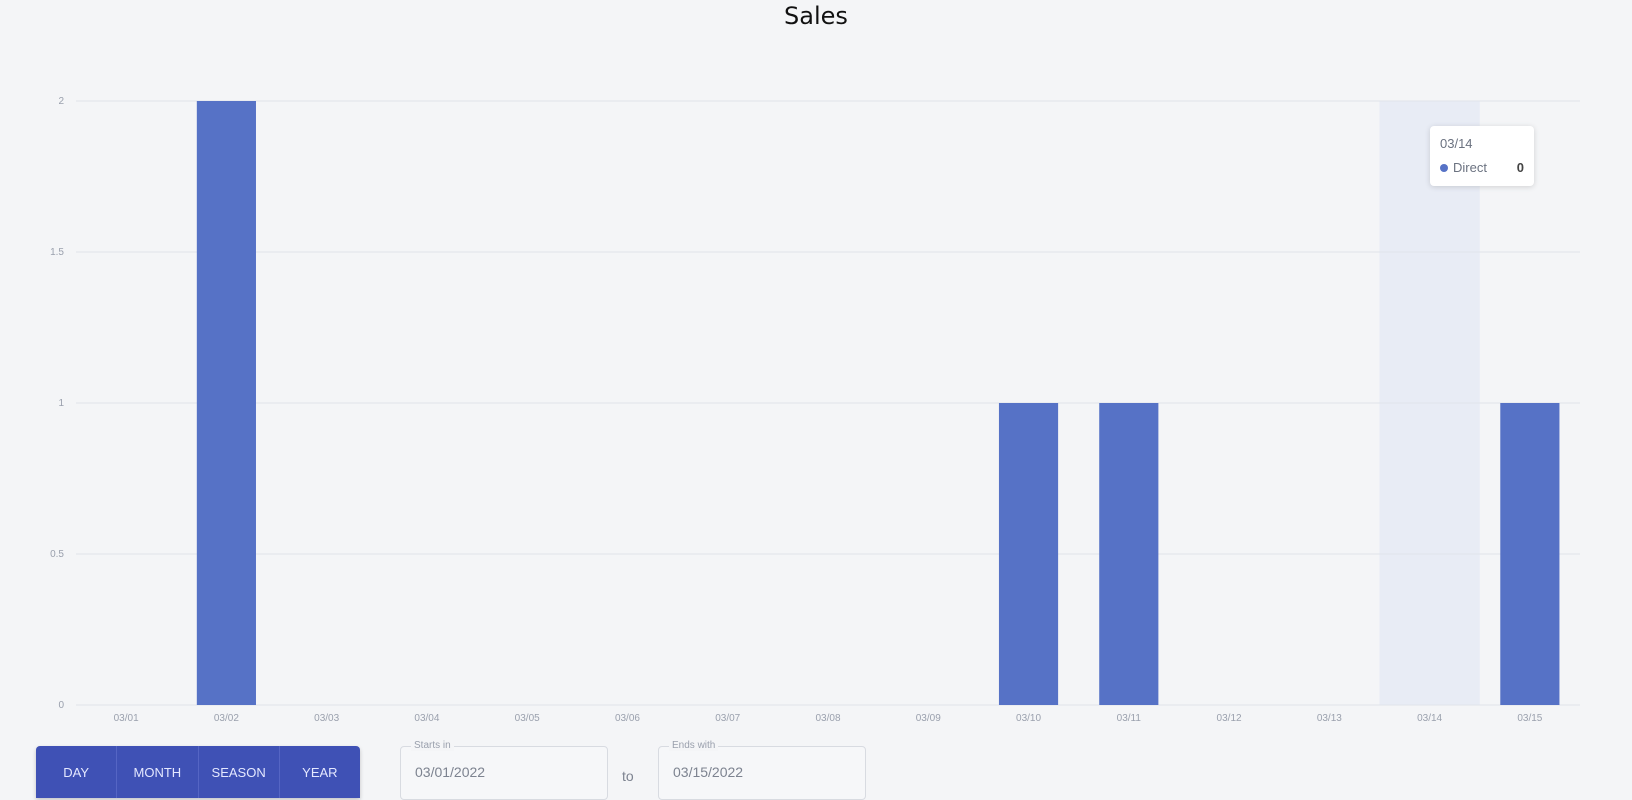 This screenshot has height=800, width=1632. What do you see at coordinates (57, 554) in the screenshot?
I see `y-tick-label: 0.5` at bounding box center [57, 554].